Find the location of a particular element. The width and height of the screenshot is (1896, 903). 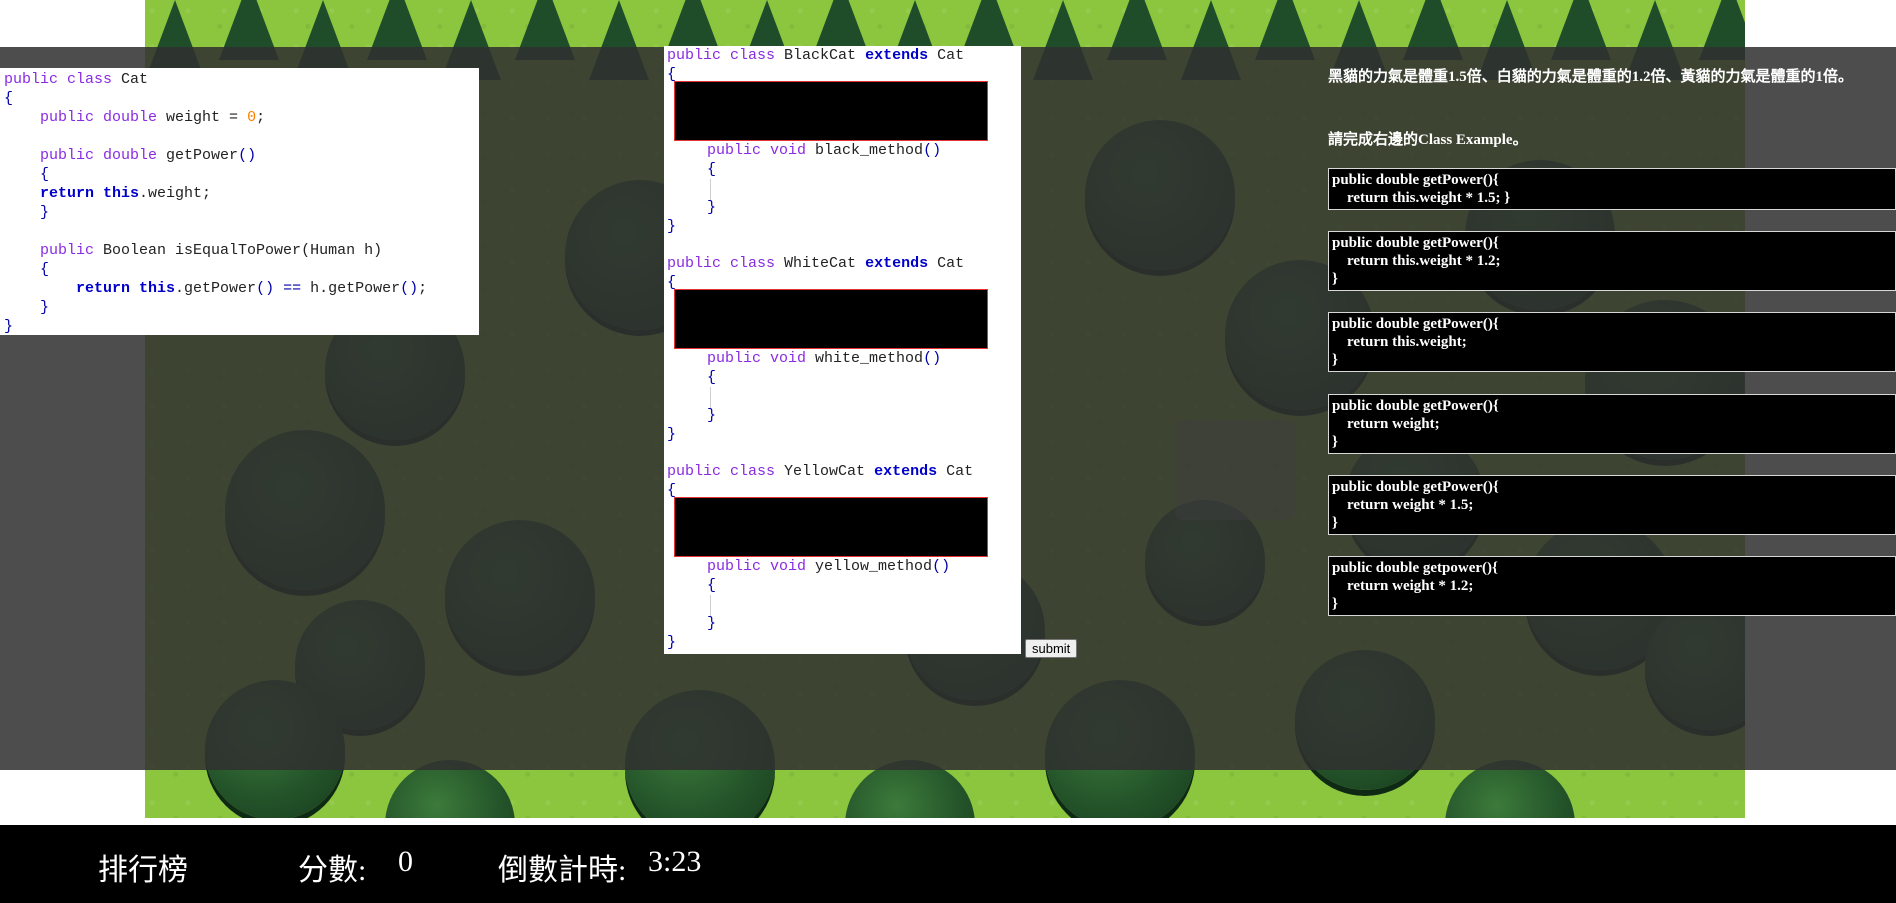

code-line: public double getPower() is located at coordinates (239, 155).